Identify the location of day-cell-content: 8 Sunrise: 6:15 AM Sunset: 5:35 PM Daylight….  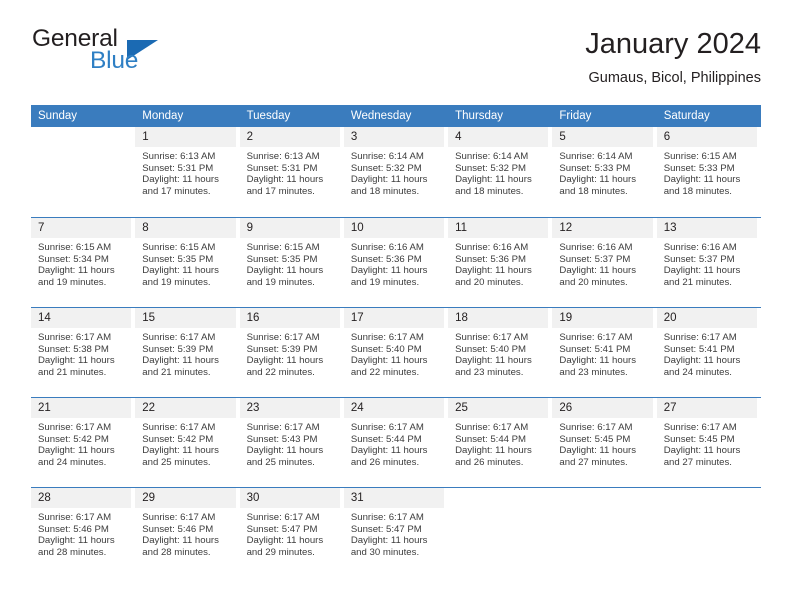
(187, 262).